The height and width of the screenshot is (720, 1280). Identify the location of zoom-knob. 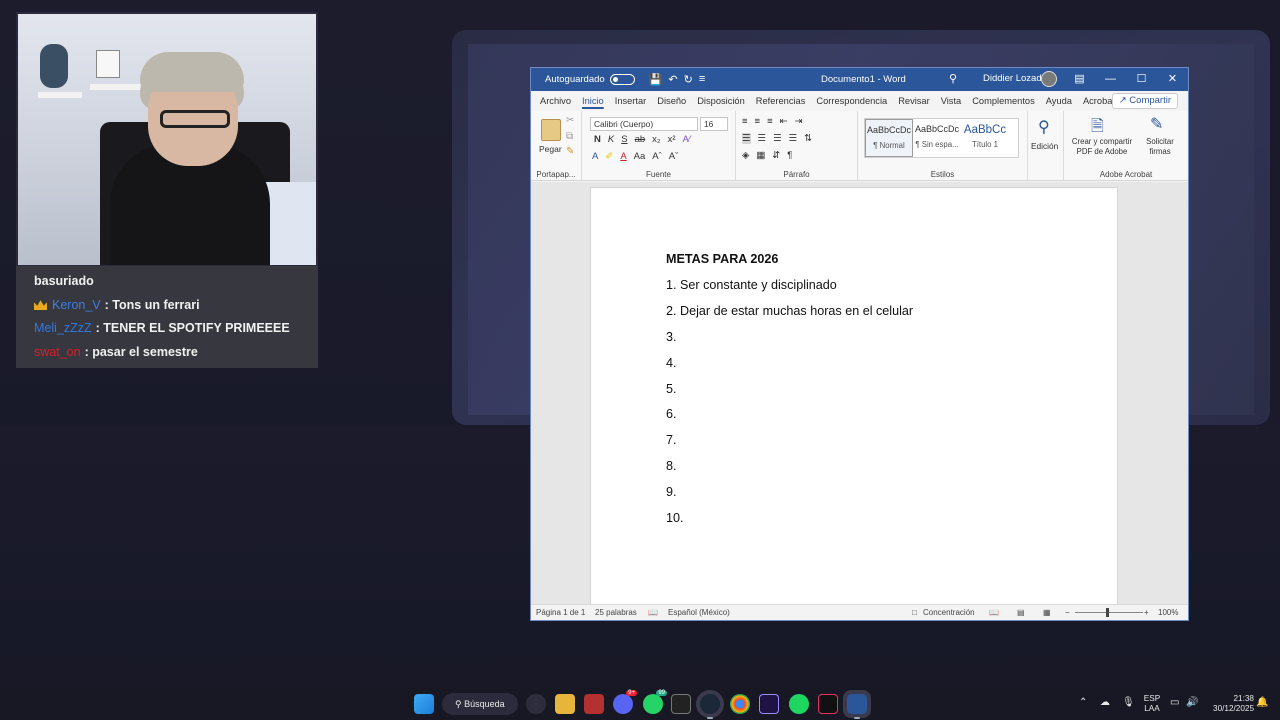
(1107, 612).